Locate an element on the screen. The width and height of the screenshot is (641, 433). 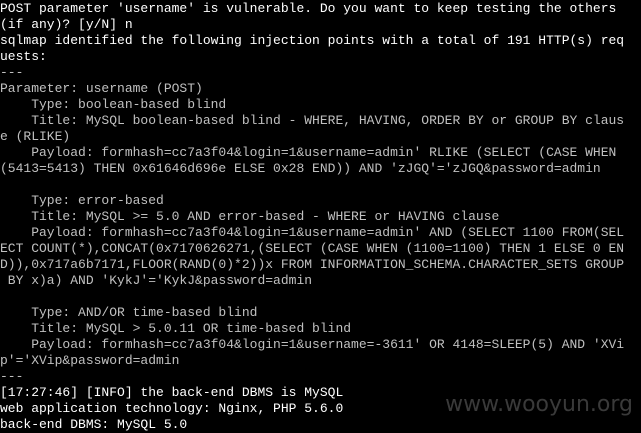
terminal-line: e (RLIKE) is located at coordinates (35, 136).